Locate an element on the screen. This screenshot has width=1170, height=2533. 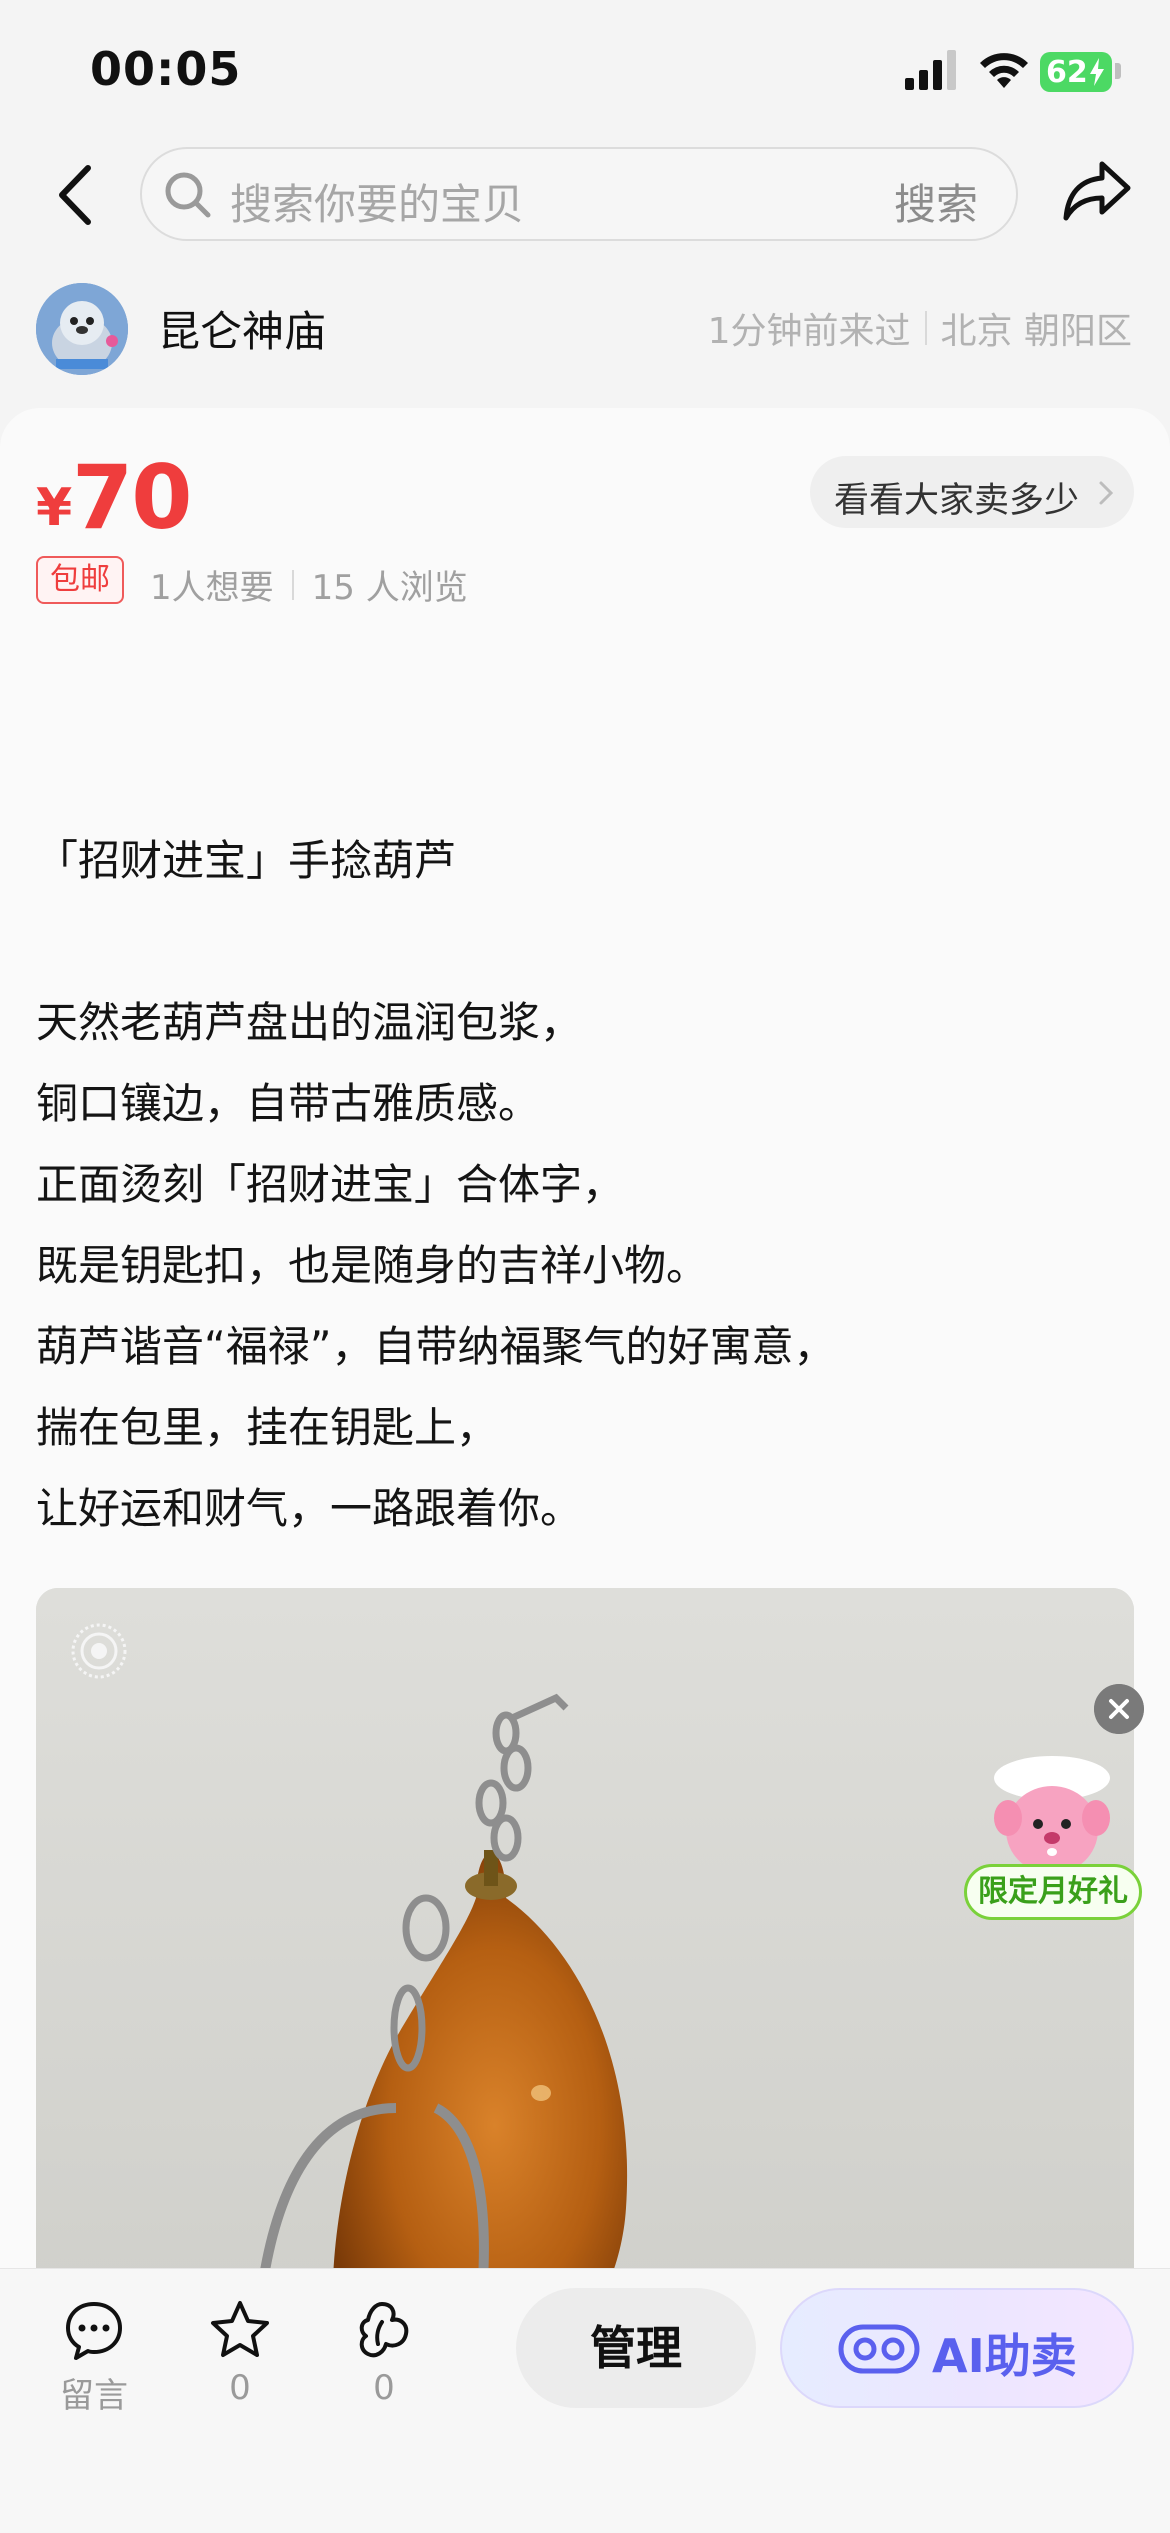
share-icon is located at coordinates (1097, 190).